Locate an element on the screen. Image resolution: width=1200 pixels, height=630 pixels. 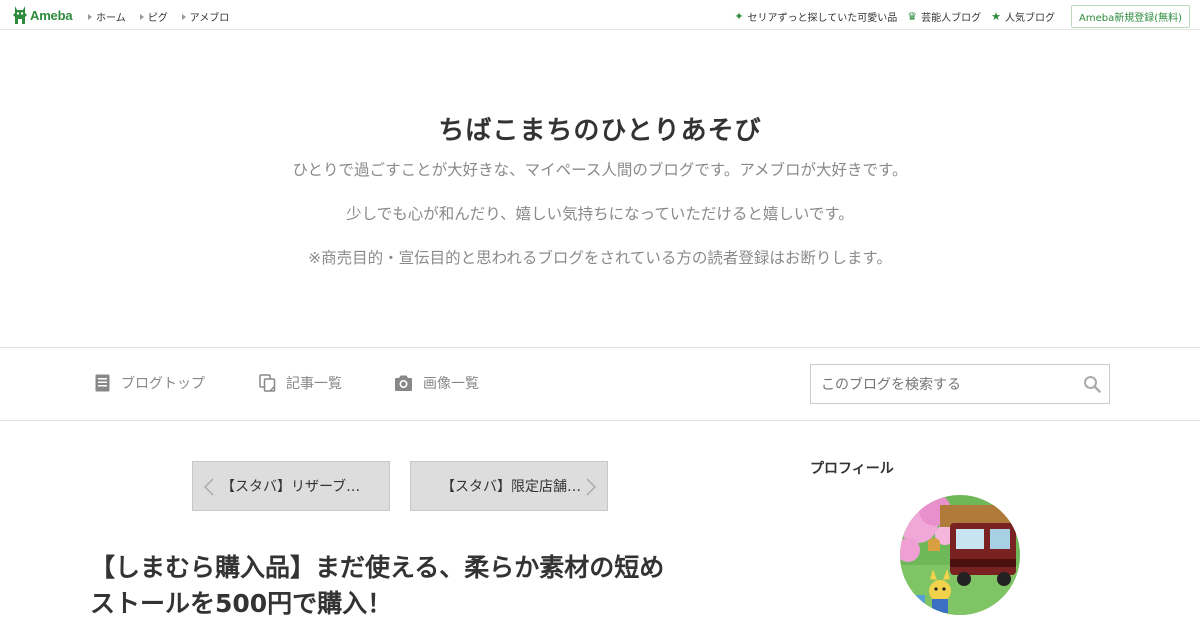
gnav-item-home: ホーム is located at coordinates (107, 16).